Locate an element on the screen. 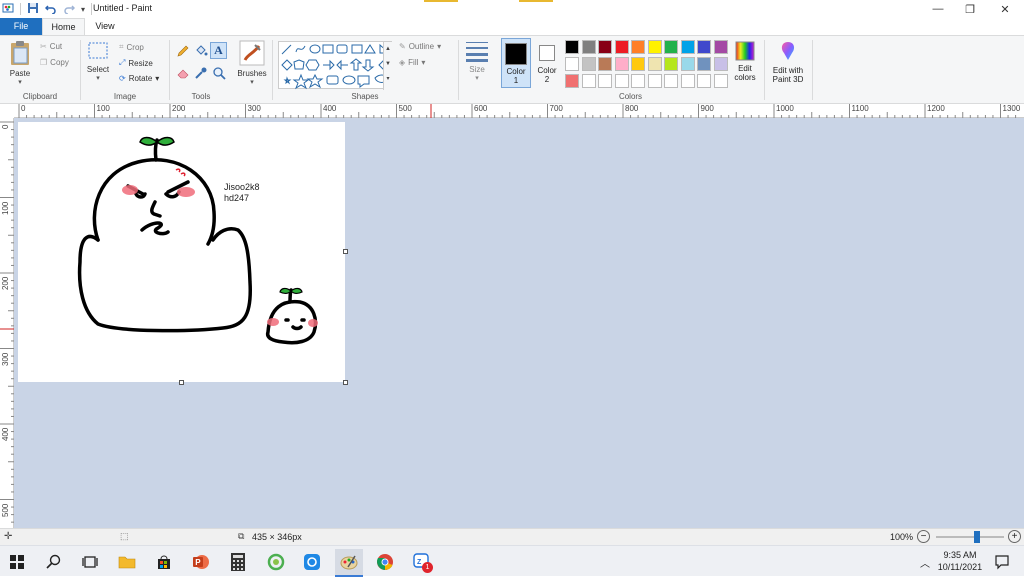 Image resolution: width=1024 pixels, height=577 pixels. powerpoint-button: P is located at coordinates (201, 562).